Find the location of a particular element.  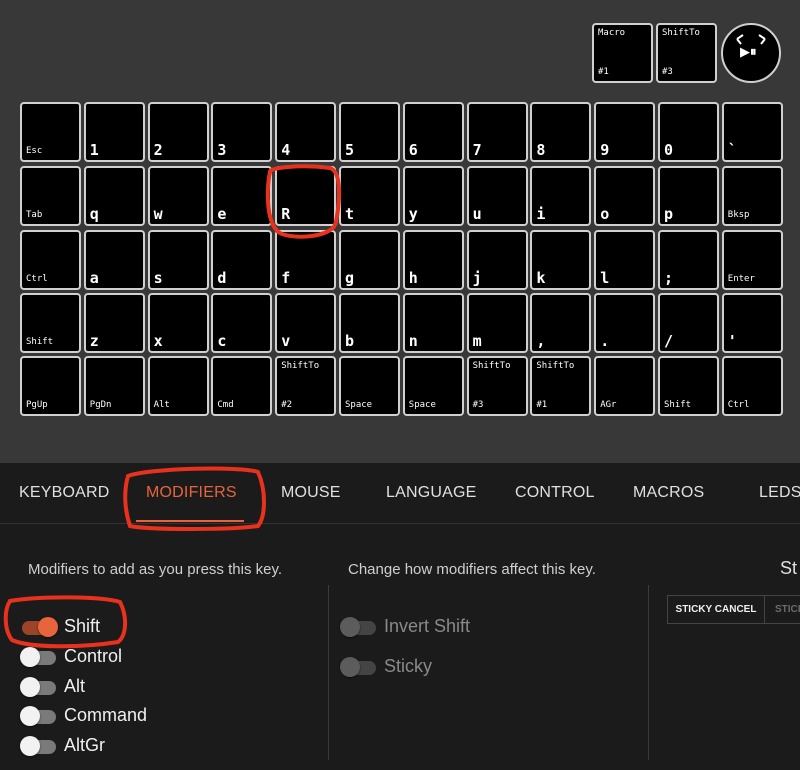

key: PgUp is located at coordinates (50, 386).